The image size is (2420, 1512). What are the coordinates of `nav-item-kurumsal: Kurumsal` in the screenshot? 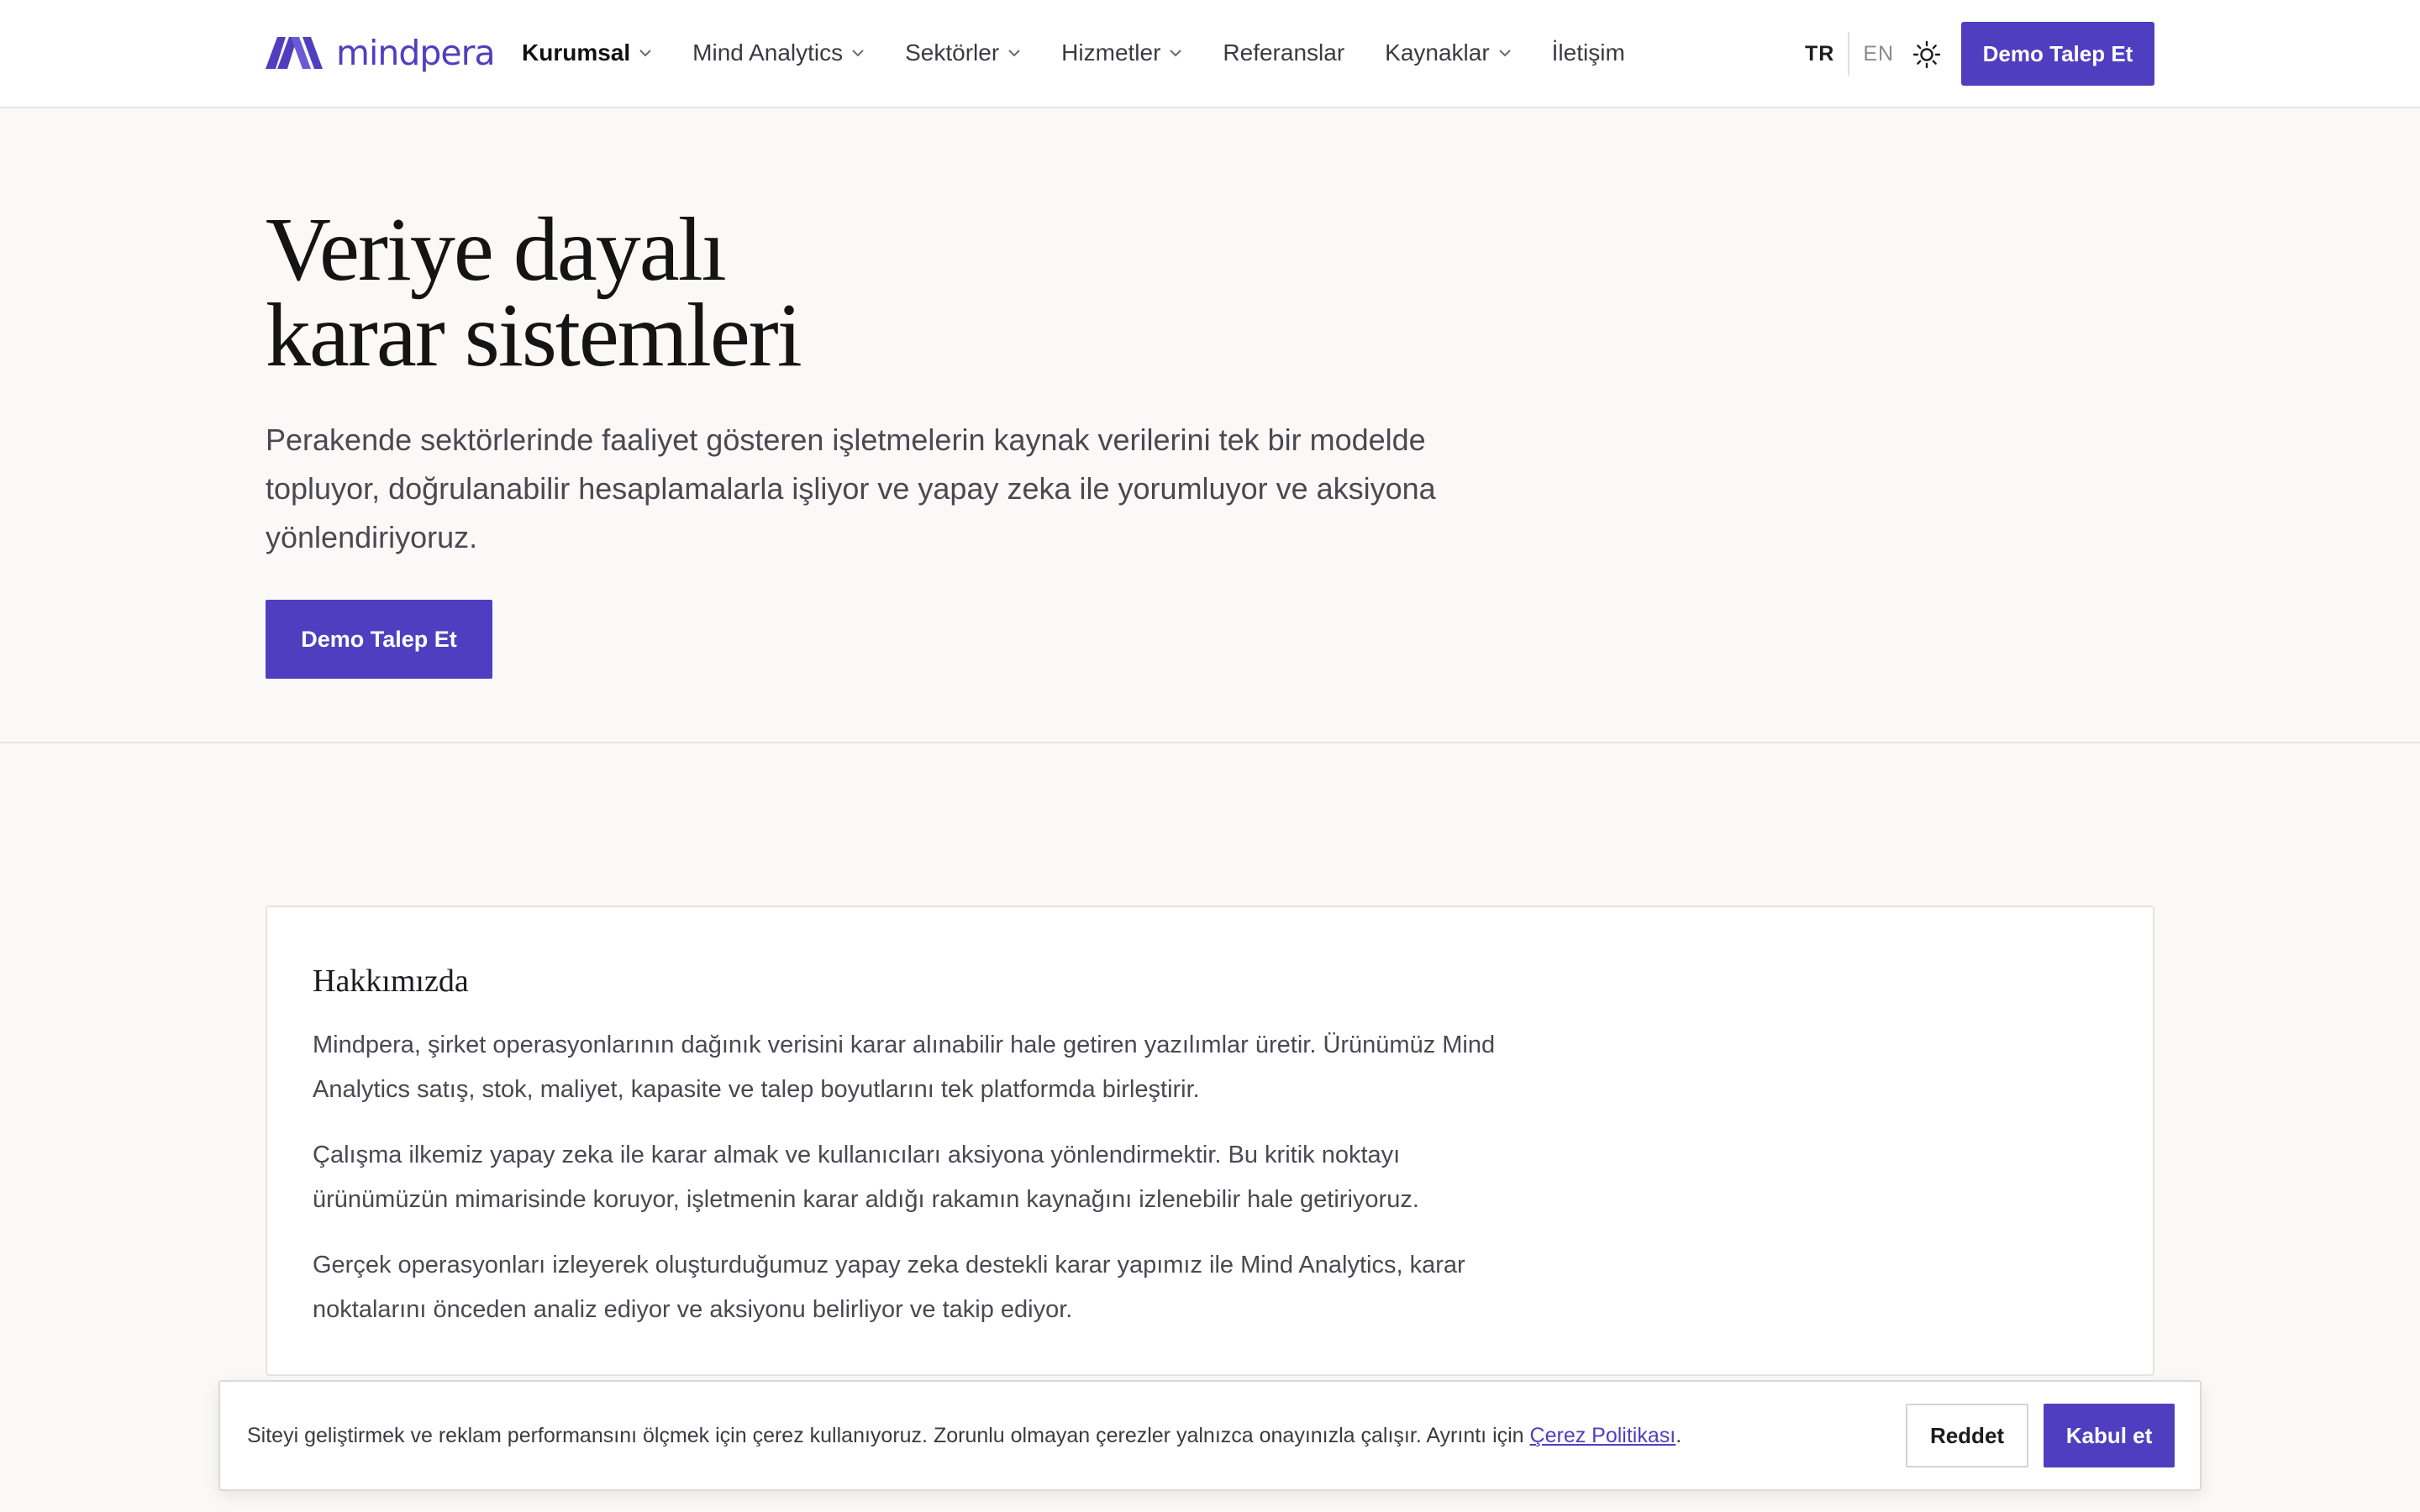 It's located at (587, 52).